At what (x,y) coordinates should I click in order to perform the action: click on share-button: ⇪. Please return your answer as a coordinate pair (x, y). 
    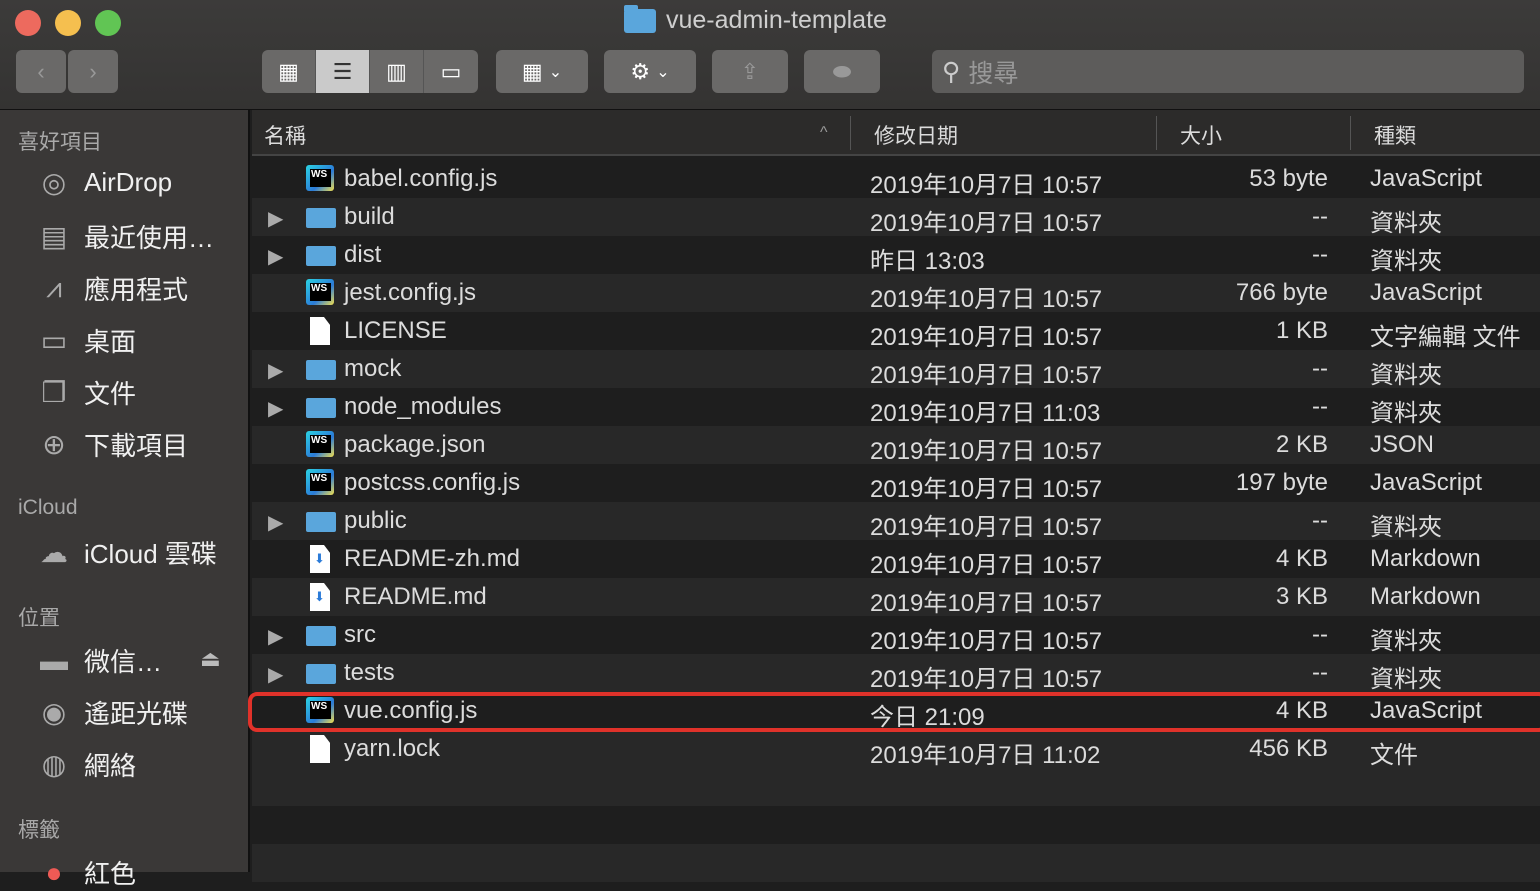
    Looking at the image, I should click on (750, 71).